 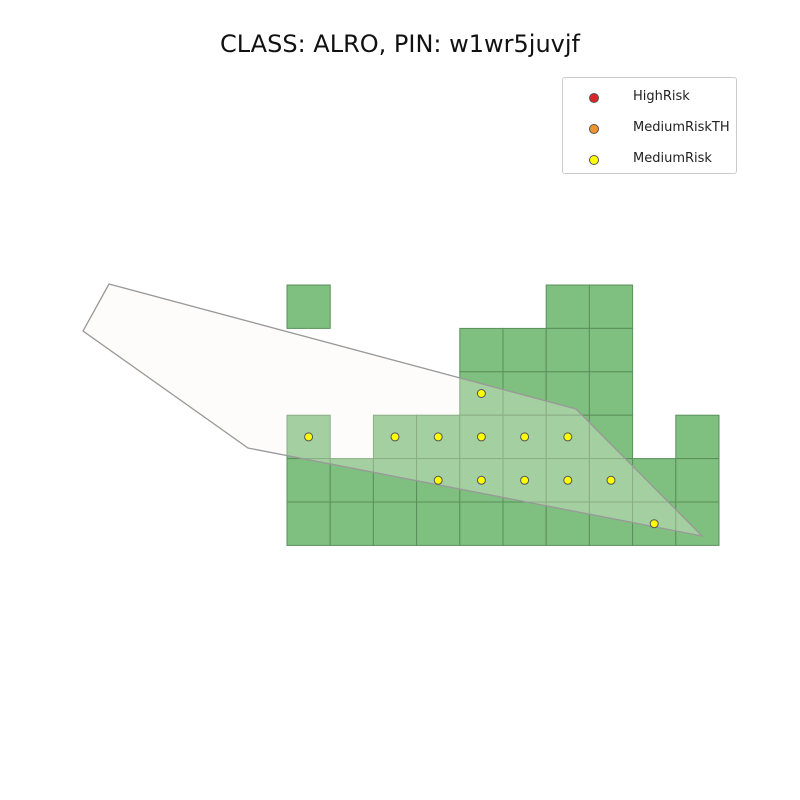 What do you see at coordinates (672, 158) in the screenshot?
I see `legend-label: MediumRisk` at bounding box center [672, 158].